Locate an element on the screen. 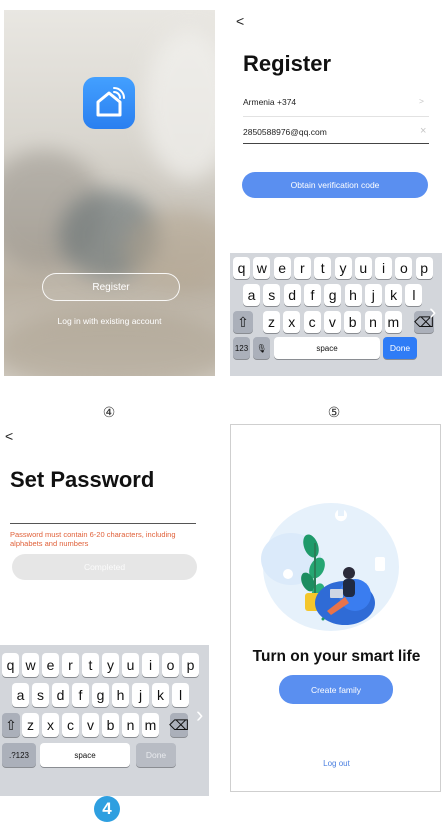 The height and width of the screenshot is (836, 442). completed-button: Completed is located at coordinates (104, 567).